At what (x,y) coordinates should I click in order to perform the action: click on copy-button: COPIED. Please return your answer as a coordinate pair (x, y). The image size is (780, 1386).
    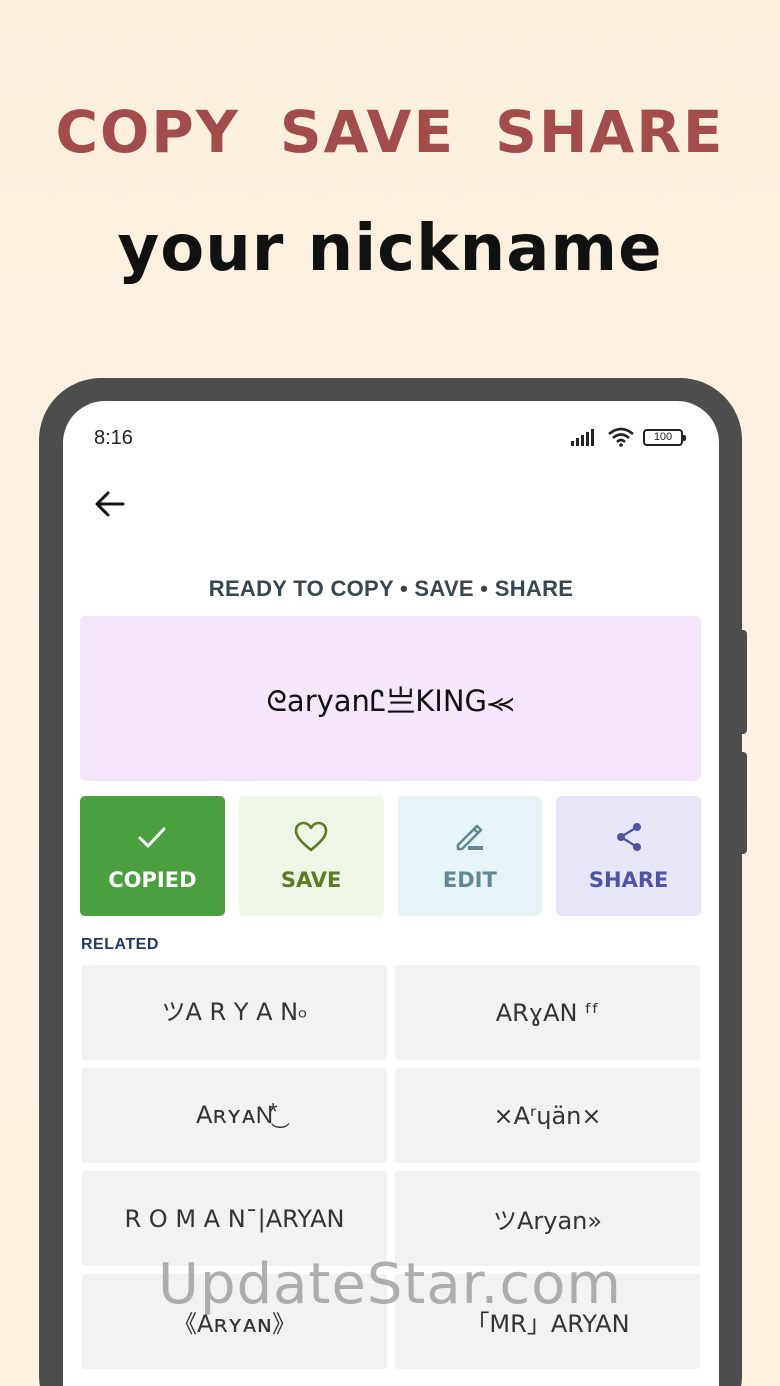
    Looking at the image, I should click on (152, 856).